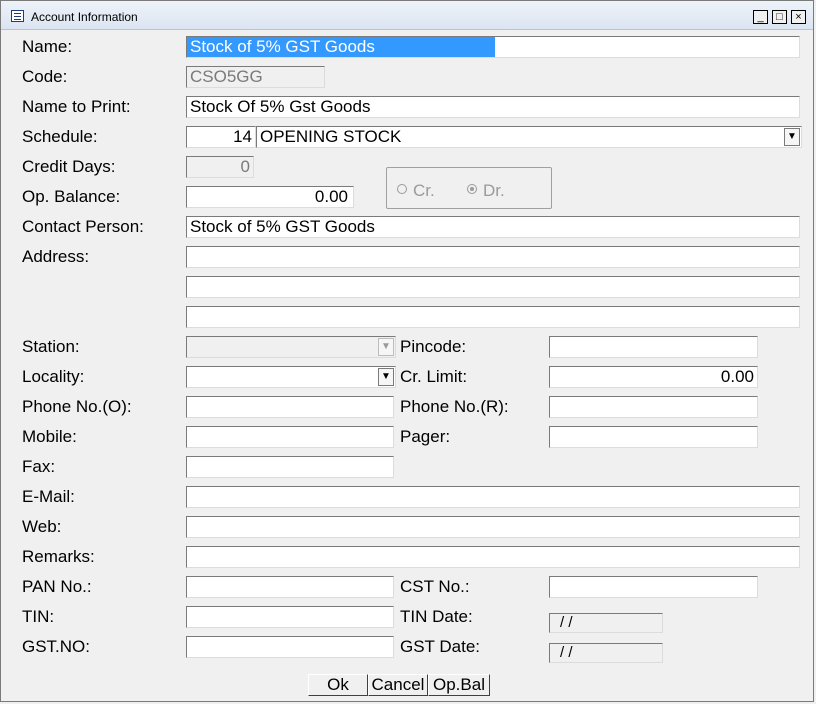 Image resolution: width=816 pixels, height=704 pixels. I want to click on pan-input, so click(290, 587).